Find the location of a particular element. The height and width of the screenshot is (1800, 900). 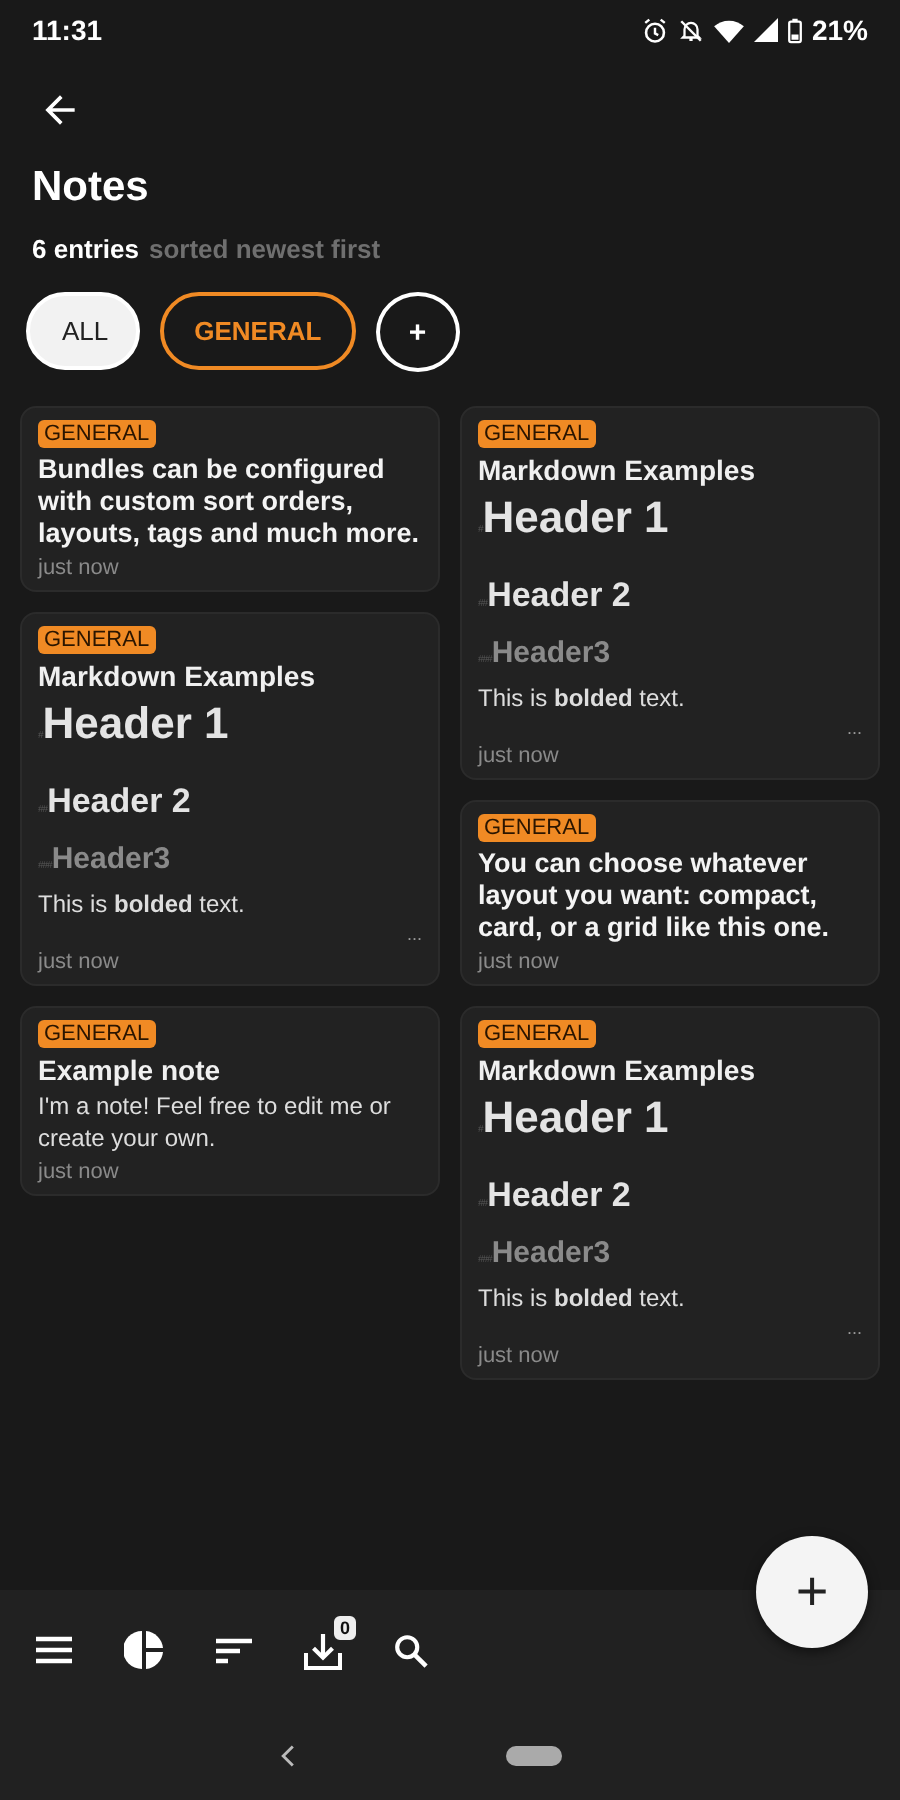

search-icon is located at coordinates (411, 1650).